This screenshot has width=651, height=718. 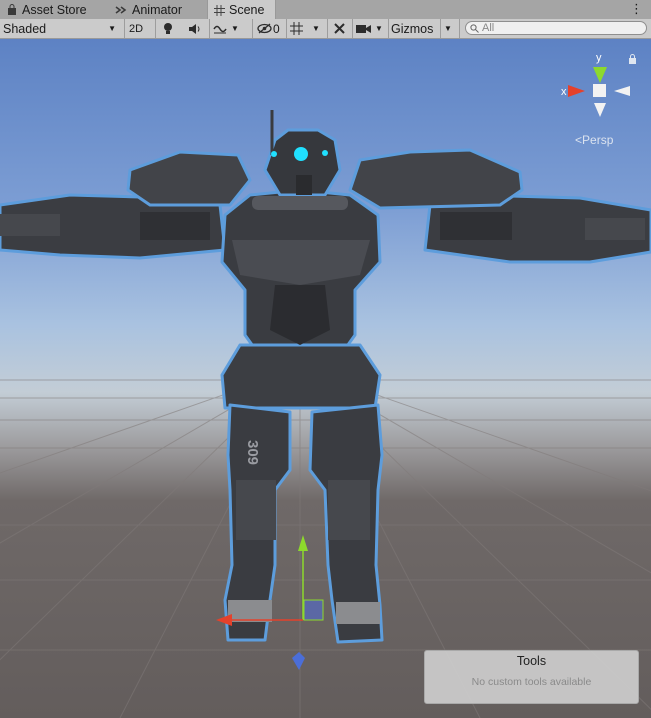 I want to click on lock-icon, so click(x=632, y=60).